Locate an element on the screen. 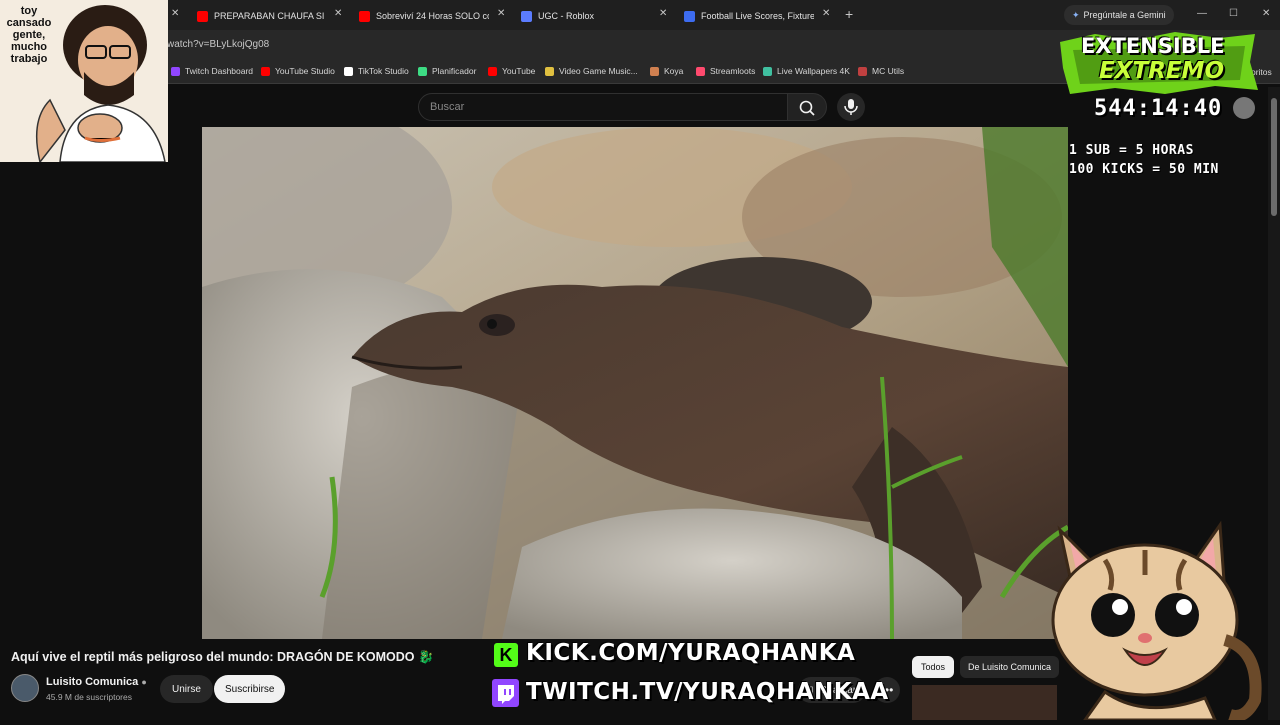 The width and height of the screenshot is (1280, 725). channel-name-text: Luisito Comunica is located at coordinates (92, 682).